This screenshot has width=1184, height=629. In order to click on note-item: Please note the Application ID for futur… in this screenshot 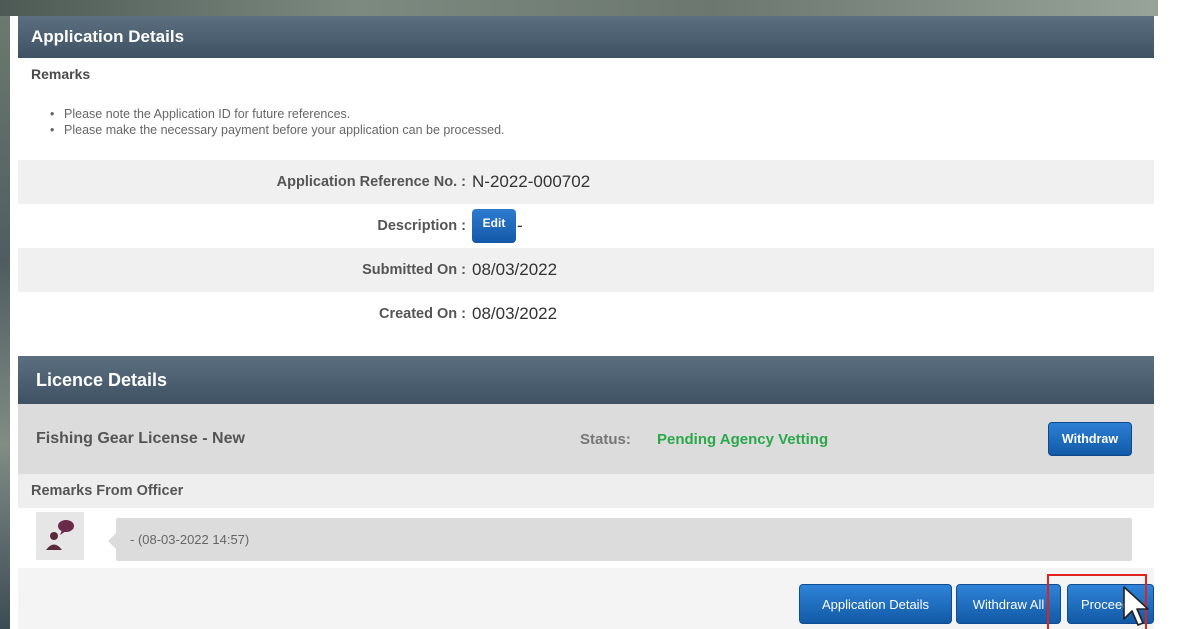, I will do `click(277, 114)`.